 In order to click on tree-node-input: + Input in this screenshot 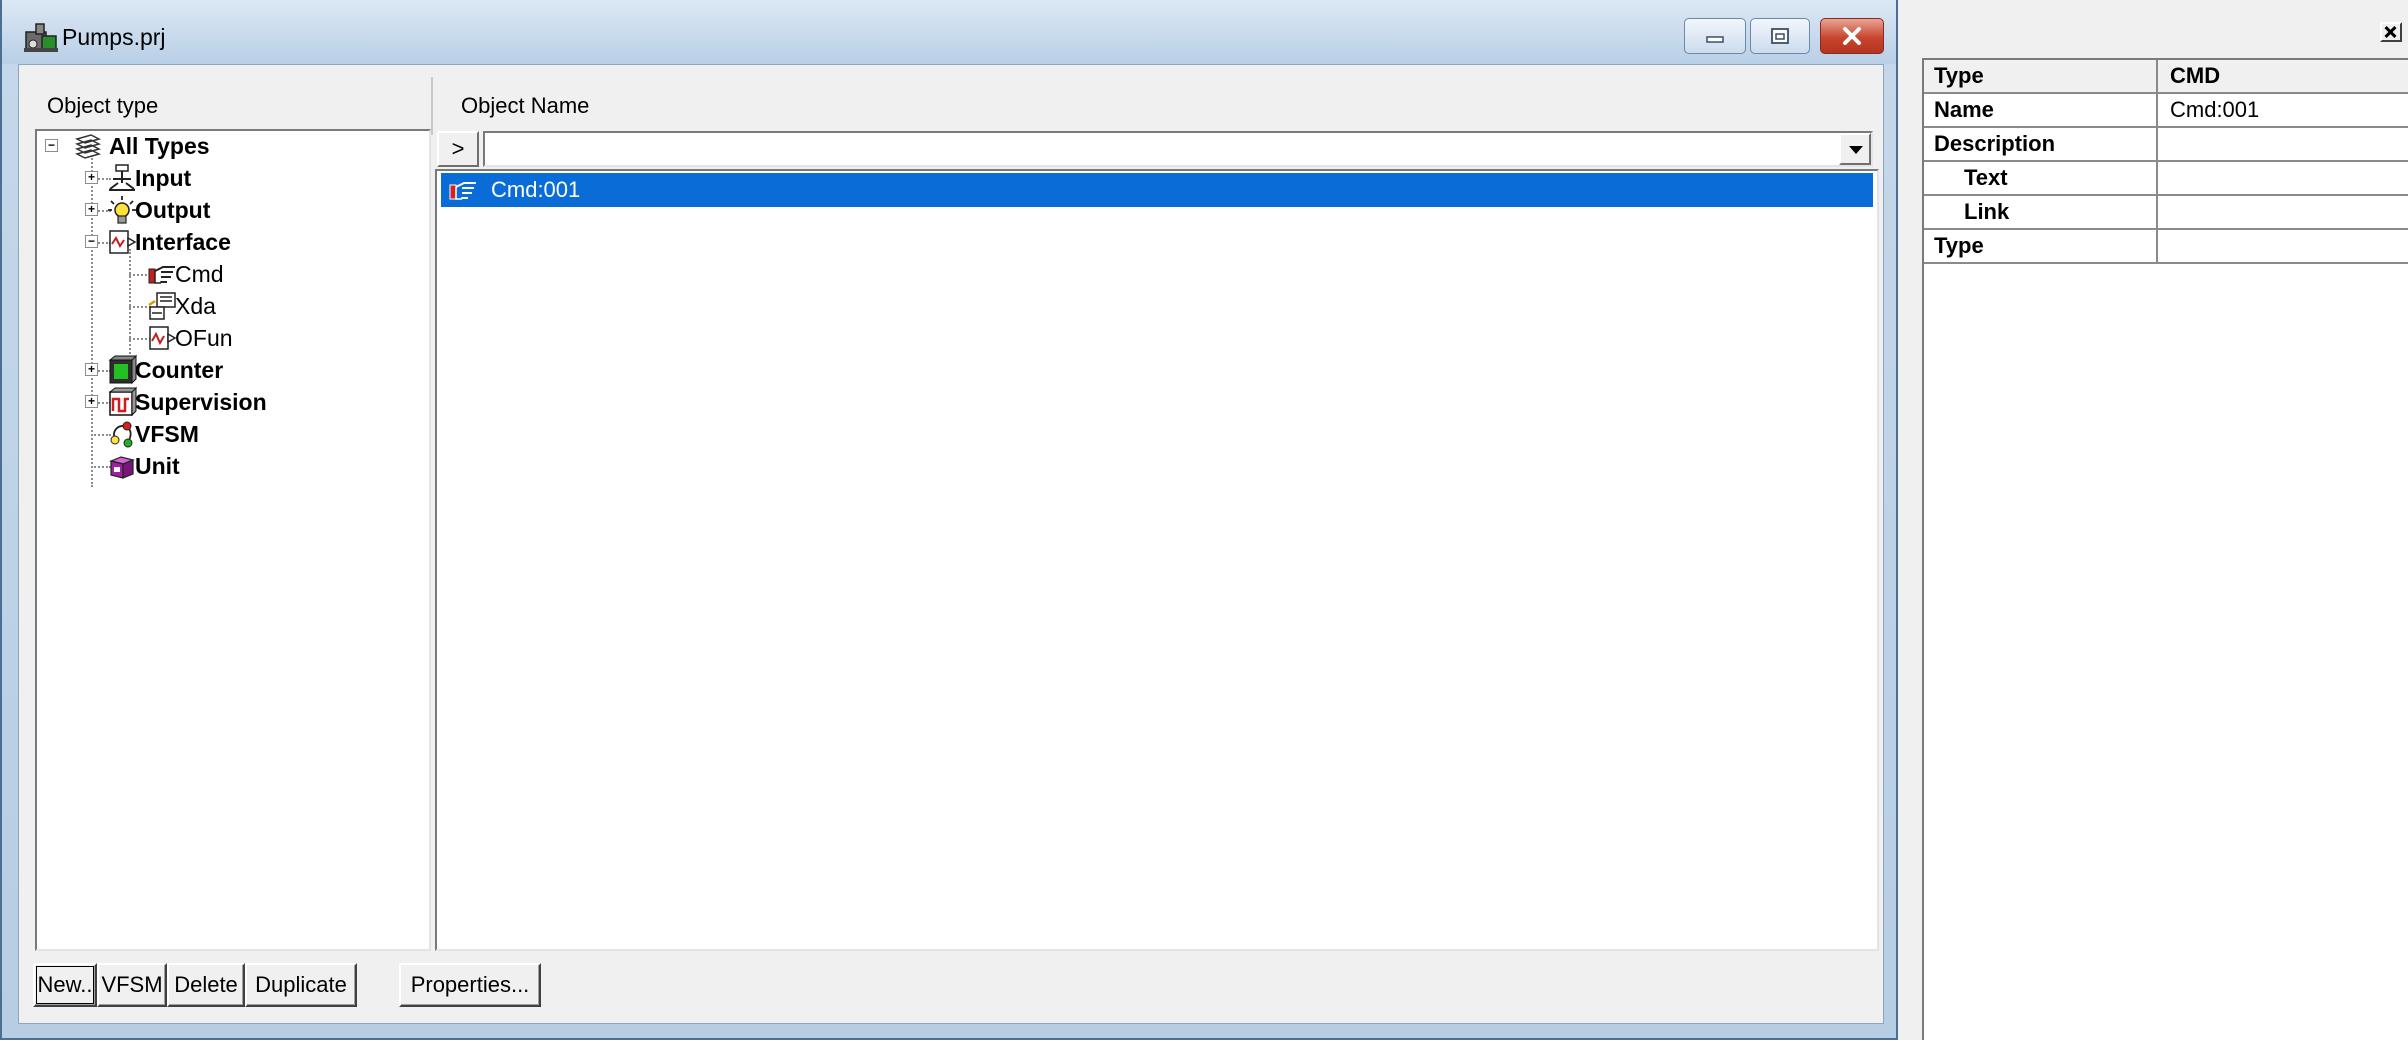, I will do `click(232, 178)`.